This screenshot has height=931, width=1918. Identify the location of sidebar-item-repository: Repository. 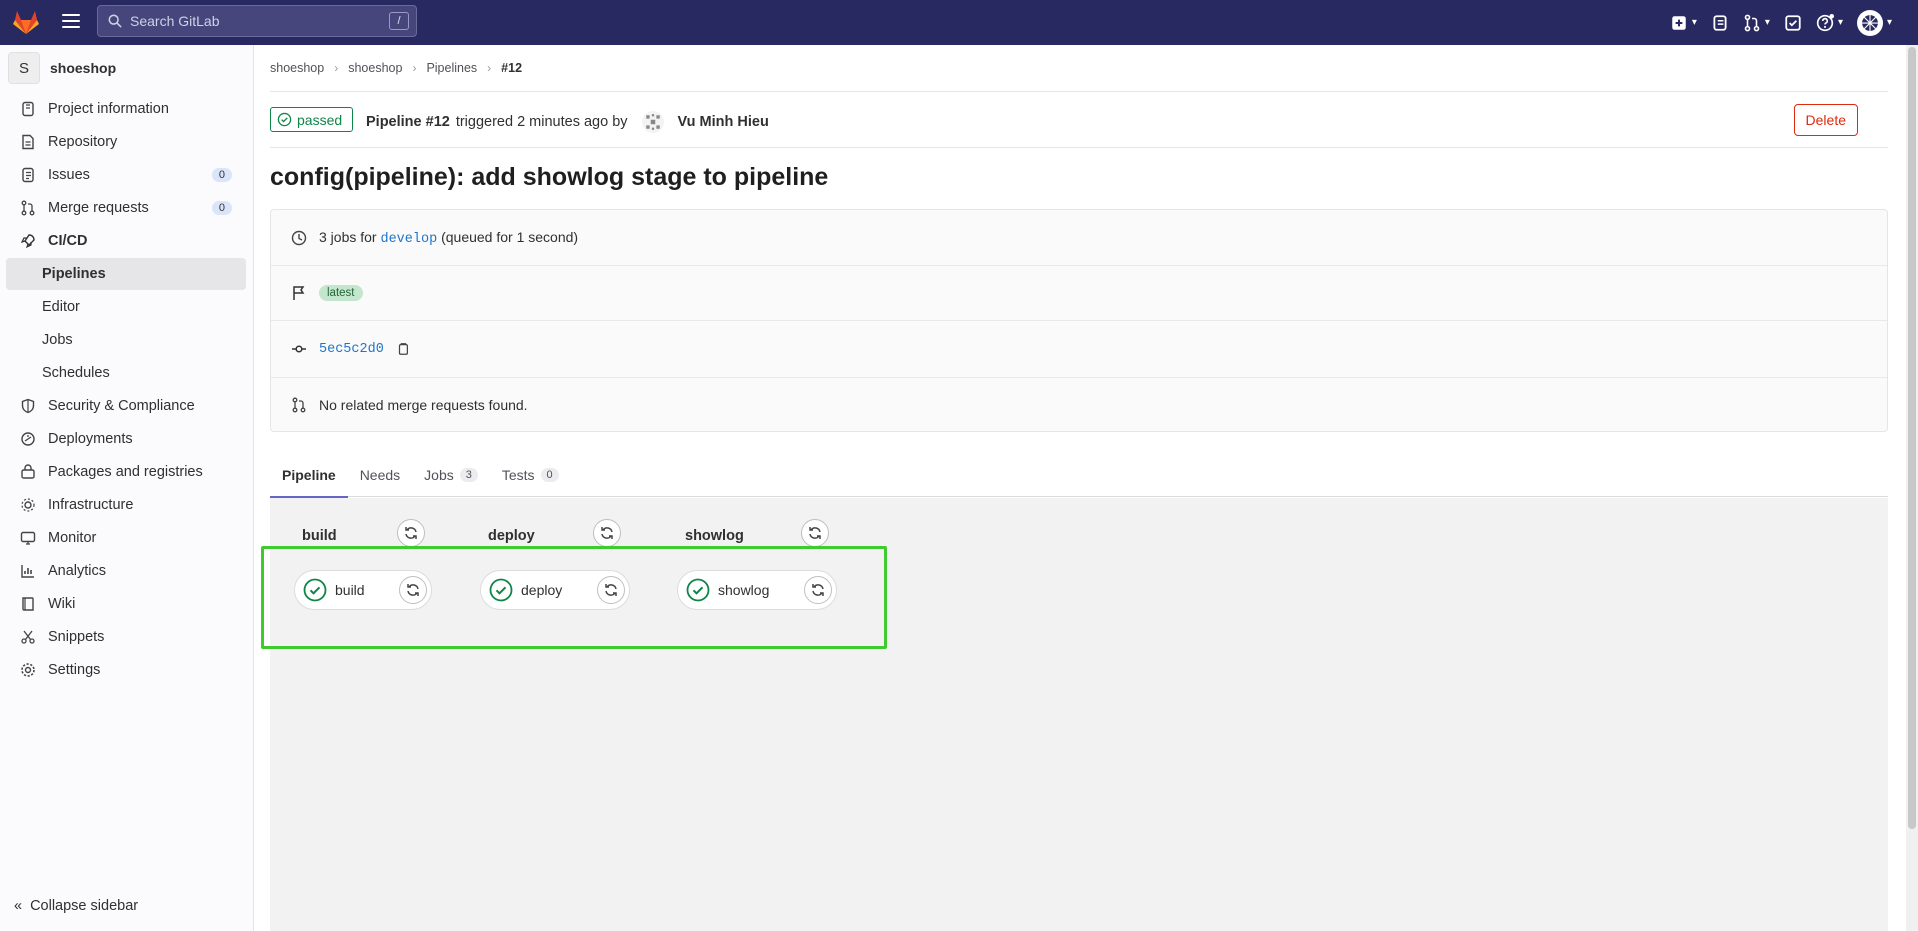
(126, 142).